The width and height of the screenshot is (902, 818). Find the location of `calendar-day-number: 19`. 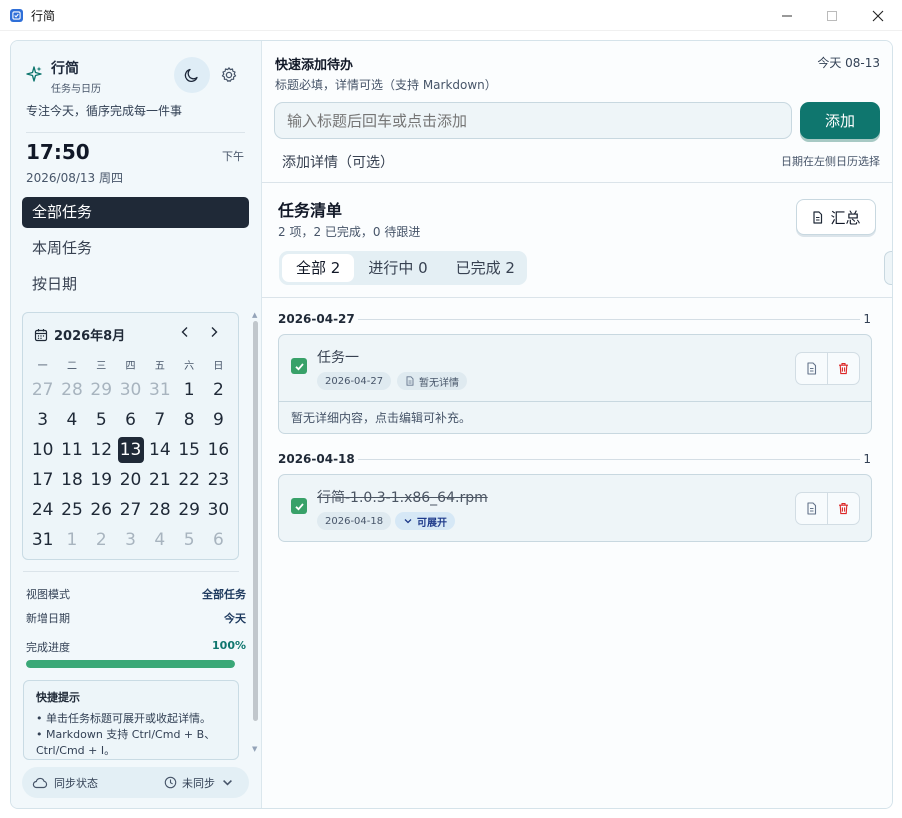

calendar-day-number: 19 is located at coordinates (101, 480).